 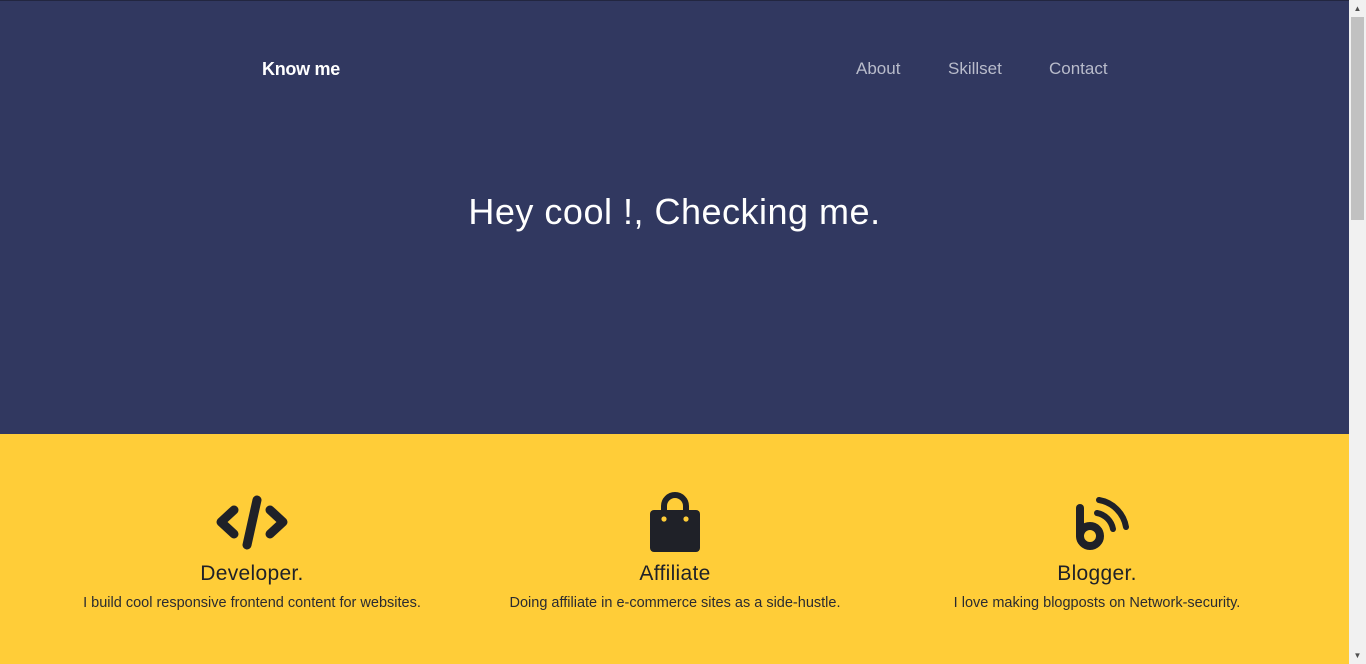 I want to click on scrollbar-thumb, so click(x=1357, y=118).